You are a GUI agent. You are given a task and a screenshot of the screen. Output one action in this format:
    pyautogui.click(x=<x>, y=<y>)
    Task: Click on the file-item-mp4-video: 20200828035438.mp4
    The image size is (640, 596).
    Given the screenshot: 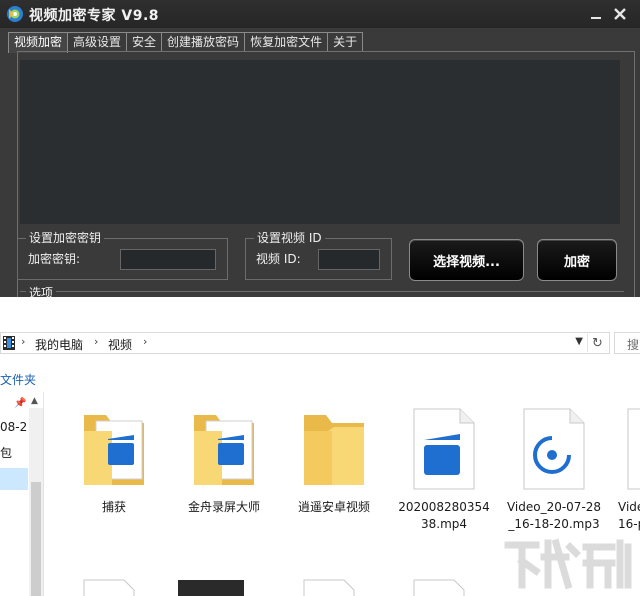 What is the action you would take?
    pyautogui.click(x=444, y=472)
    